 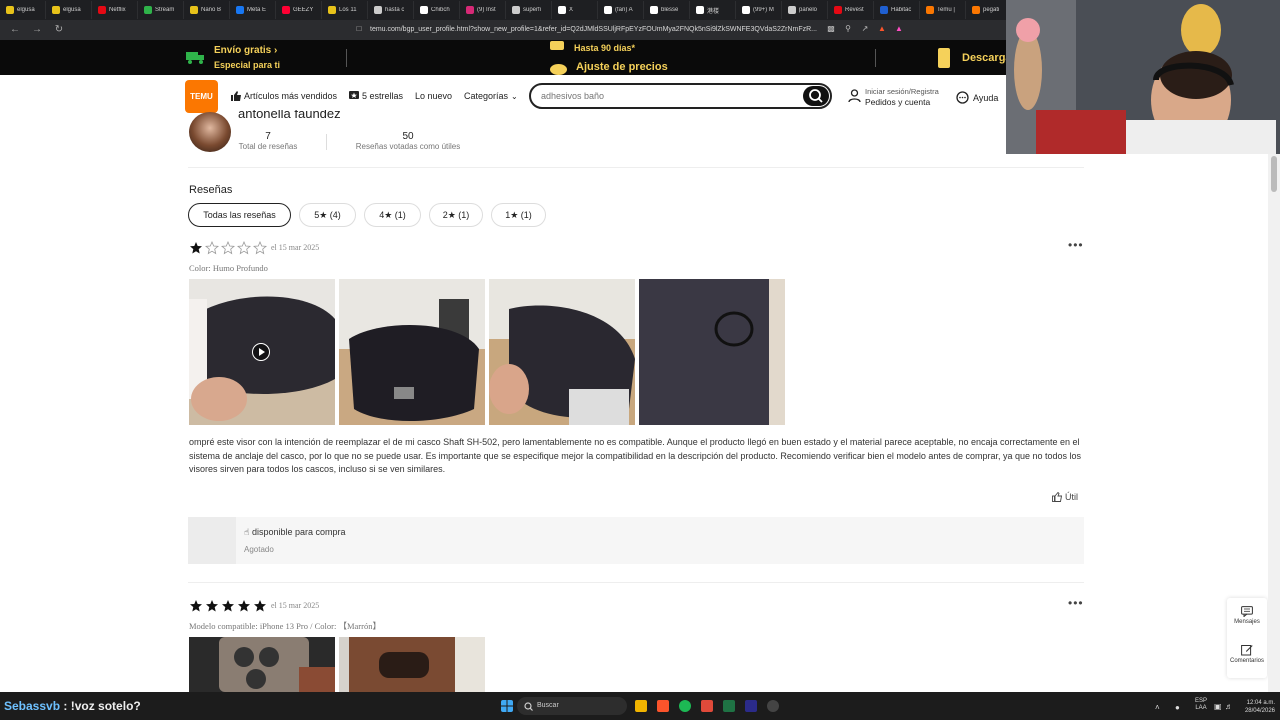 I want to click on comments-button: Comentarios, so click(x=1247, y=654).